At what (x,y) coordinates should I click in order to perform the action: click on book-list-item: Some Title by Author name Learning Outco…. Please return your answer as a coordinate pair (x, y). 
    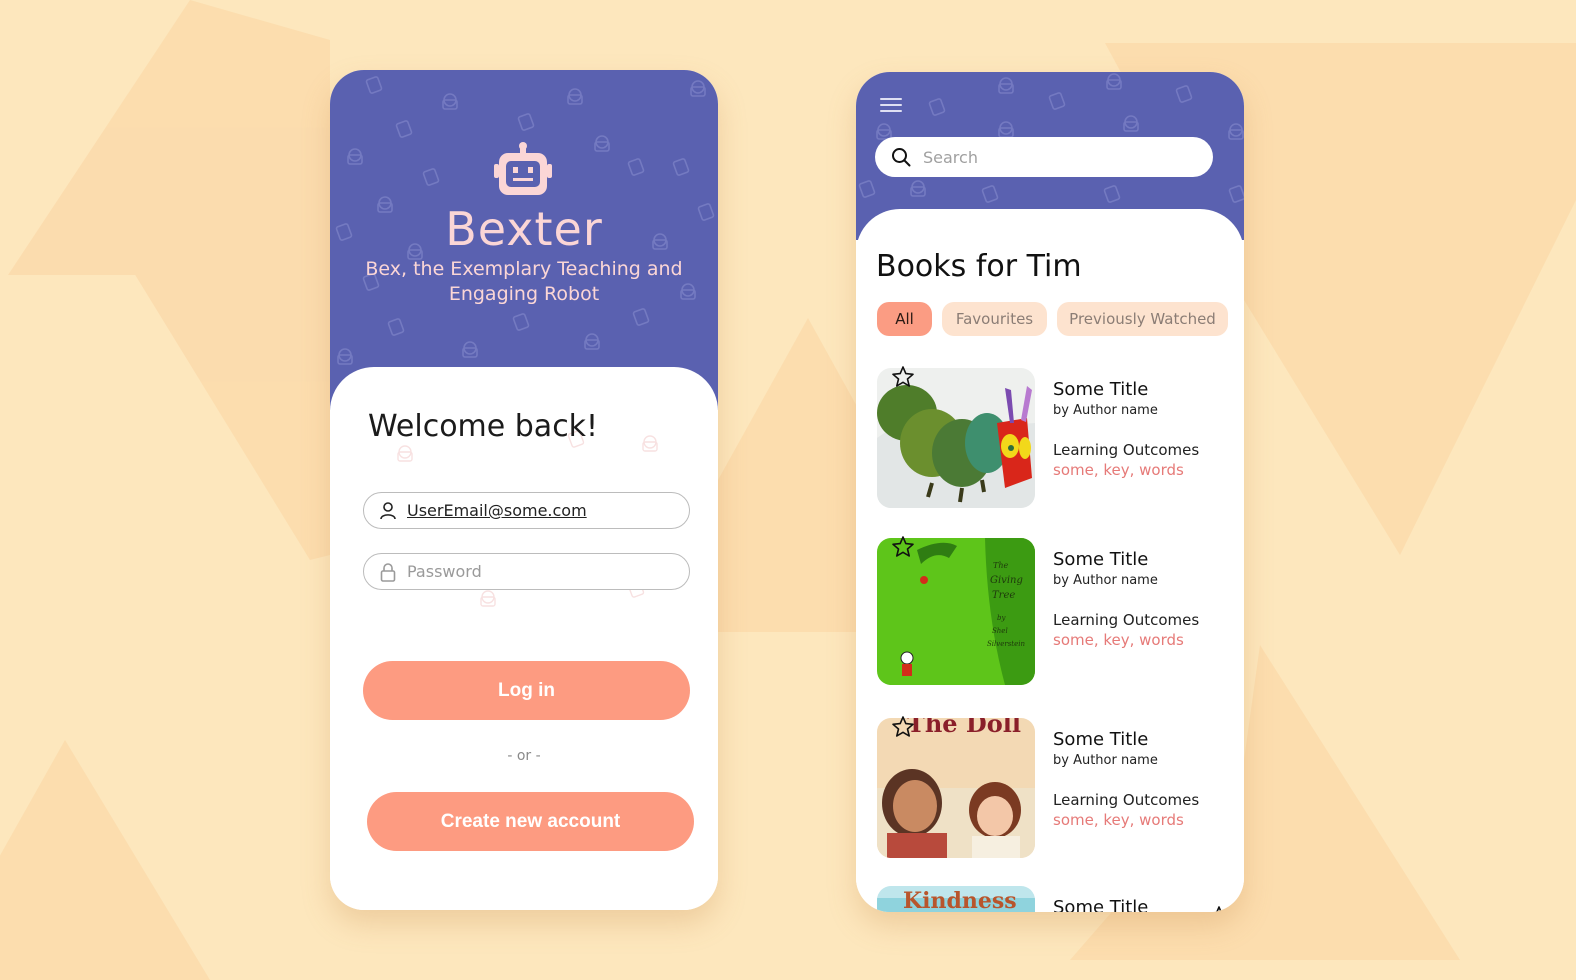
    Looking at the image, I should click on (1052, 441).